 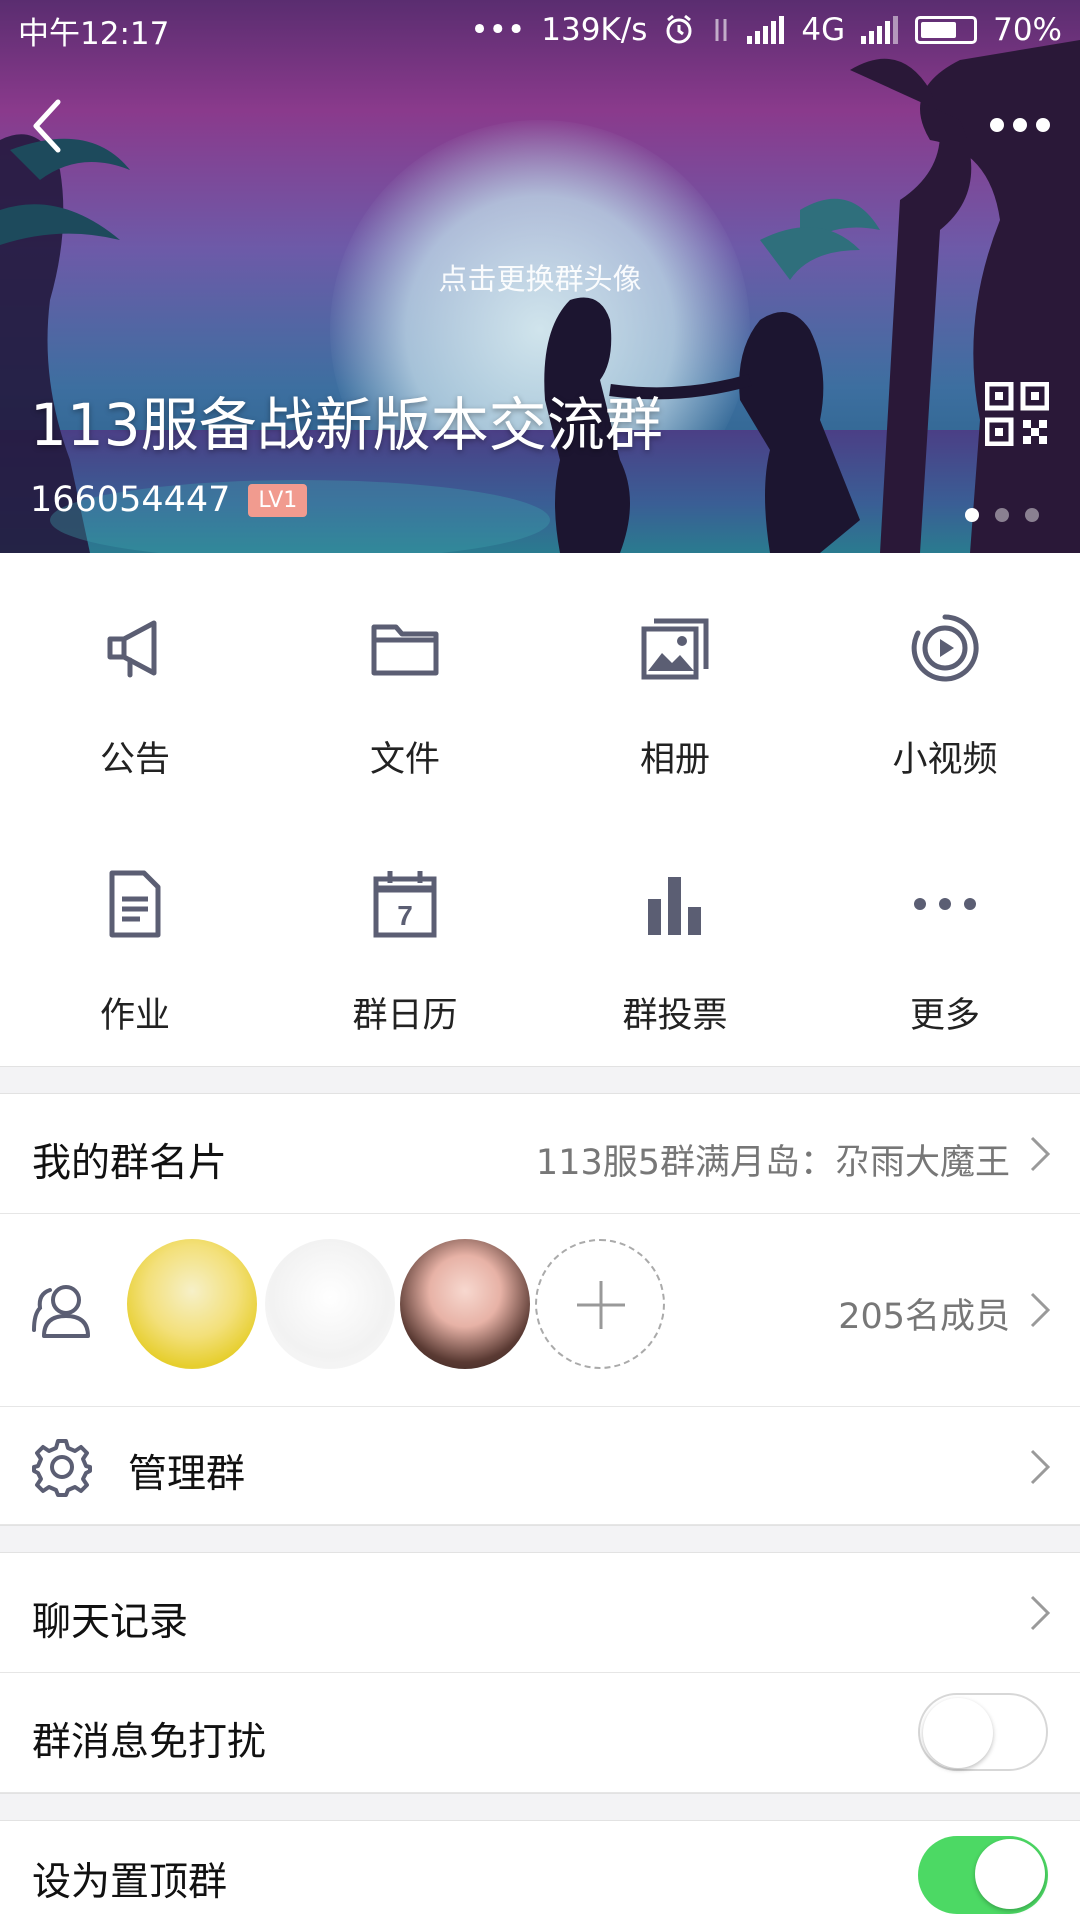 I want to click on calendar-day: 7, so click(x=405, y=915).